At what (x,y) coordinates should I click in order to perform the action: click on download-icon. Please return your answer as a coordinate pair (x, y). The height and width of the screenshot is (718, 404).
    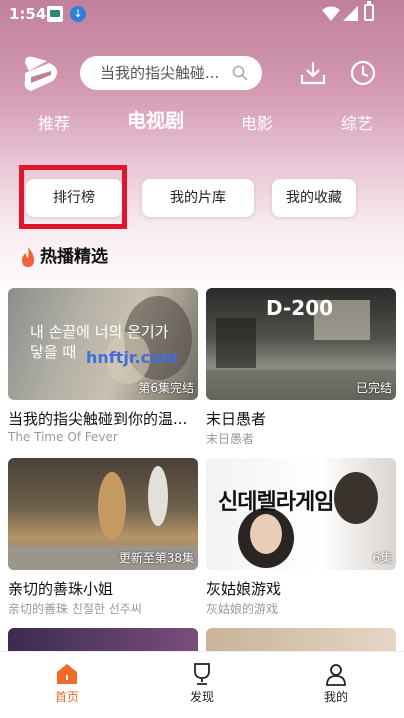
    Looking at the image, I should click on (313, 73).